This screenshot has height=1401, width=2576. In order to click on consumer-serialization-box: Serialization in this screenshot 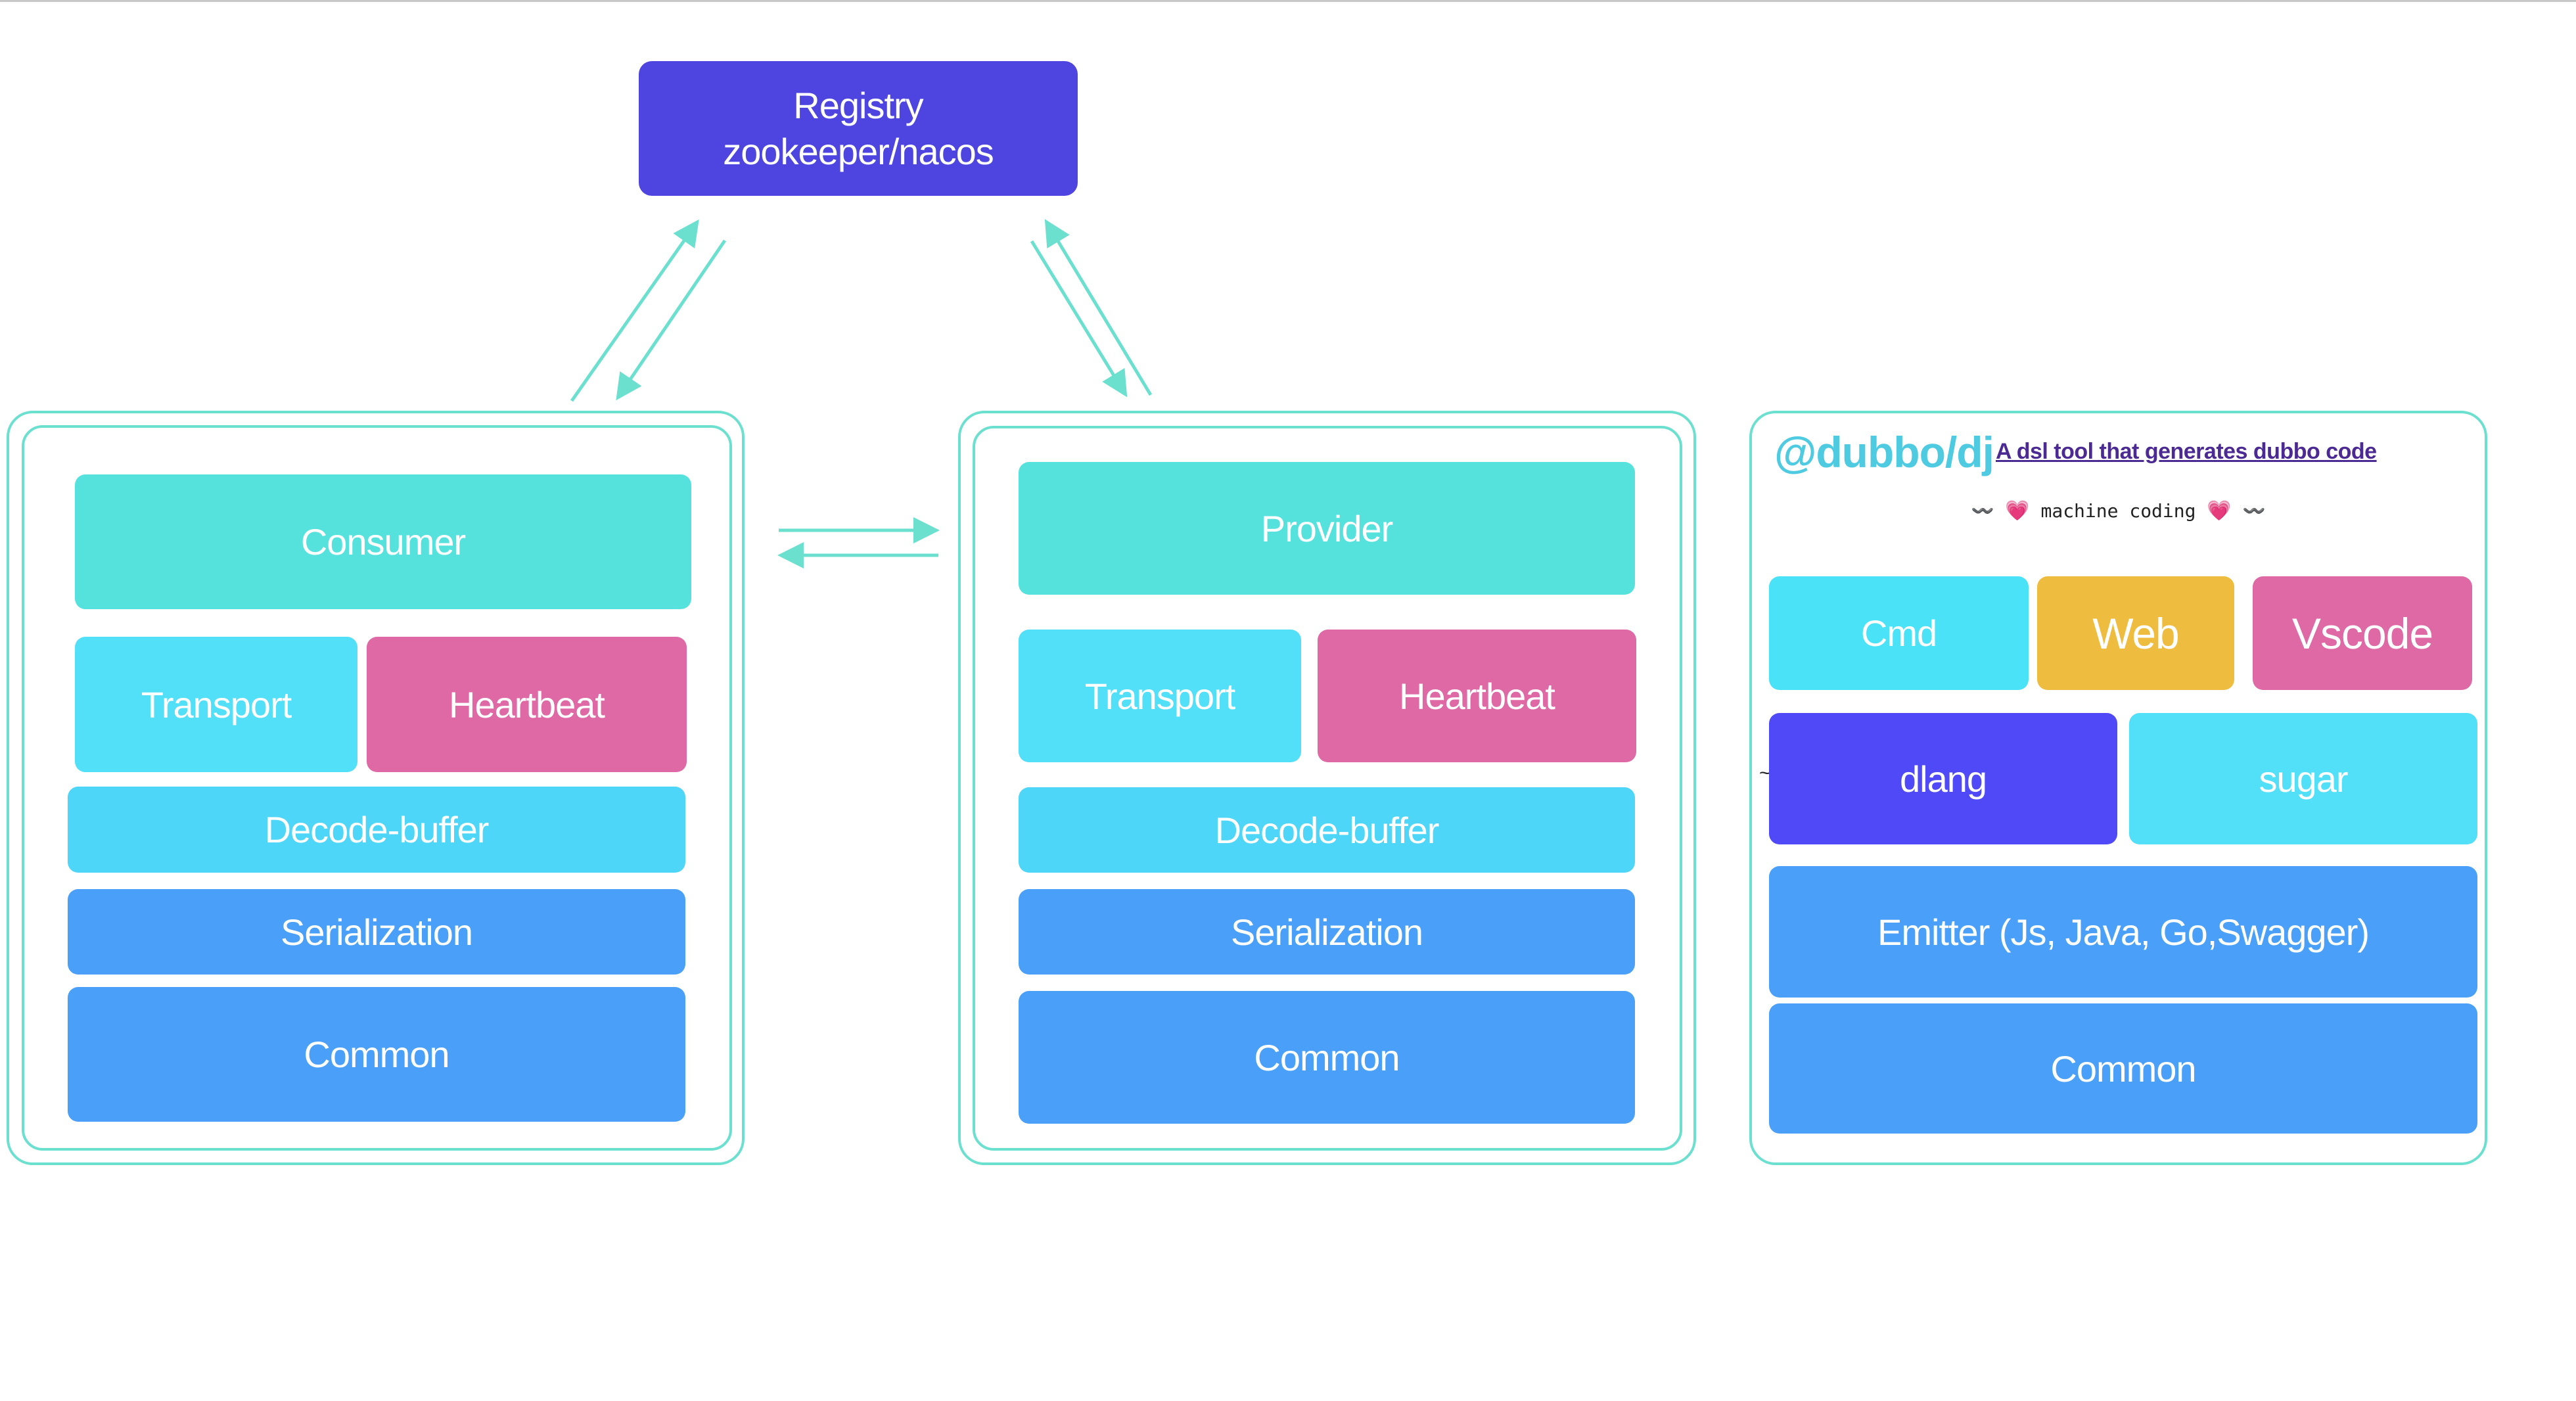, I will do `click(377, 932)`.